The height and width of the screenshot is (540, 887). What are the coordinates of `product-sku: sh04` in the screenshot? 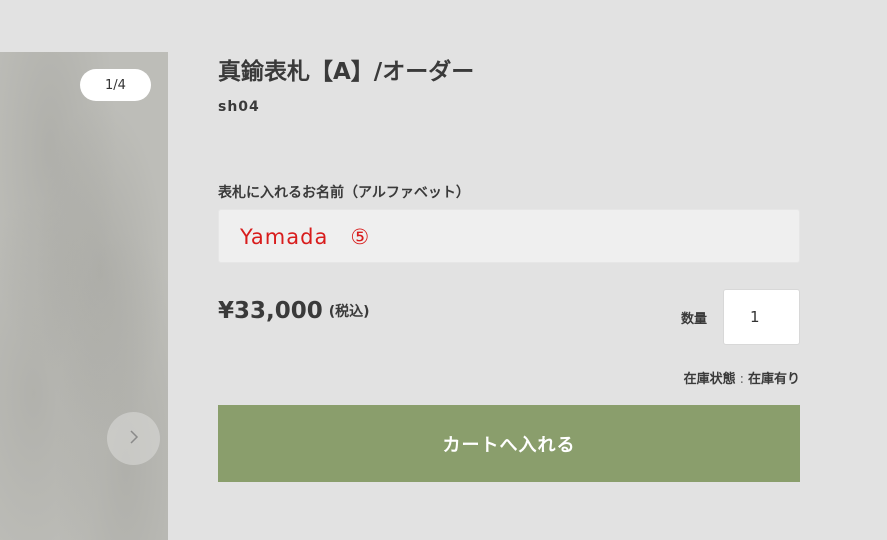 It's located at (239, 107).